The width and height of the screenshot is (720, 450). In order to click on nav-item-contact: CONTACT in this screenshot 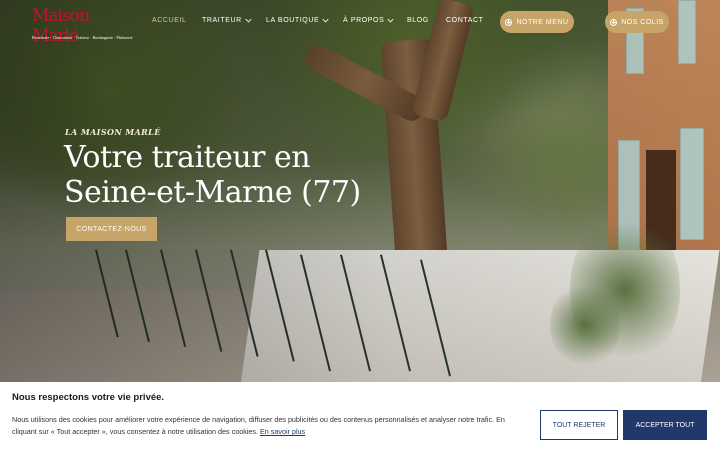, I will do `click(465, 20)`.